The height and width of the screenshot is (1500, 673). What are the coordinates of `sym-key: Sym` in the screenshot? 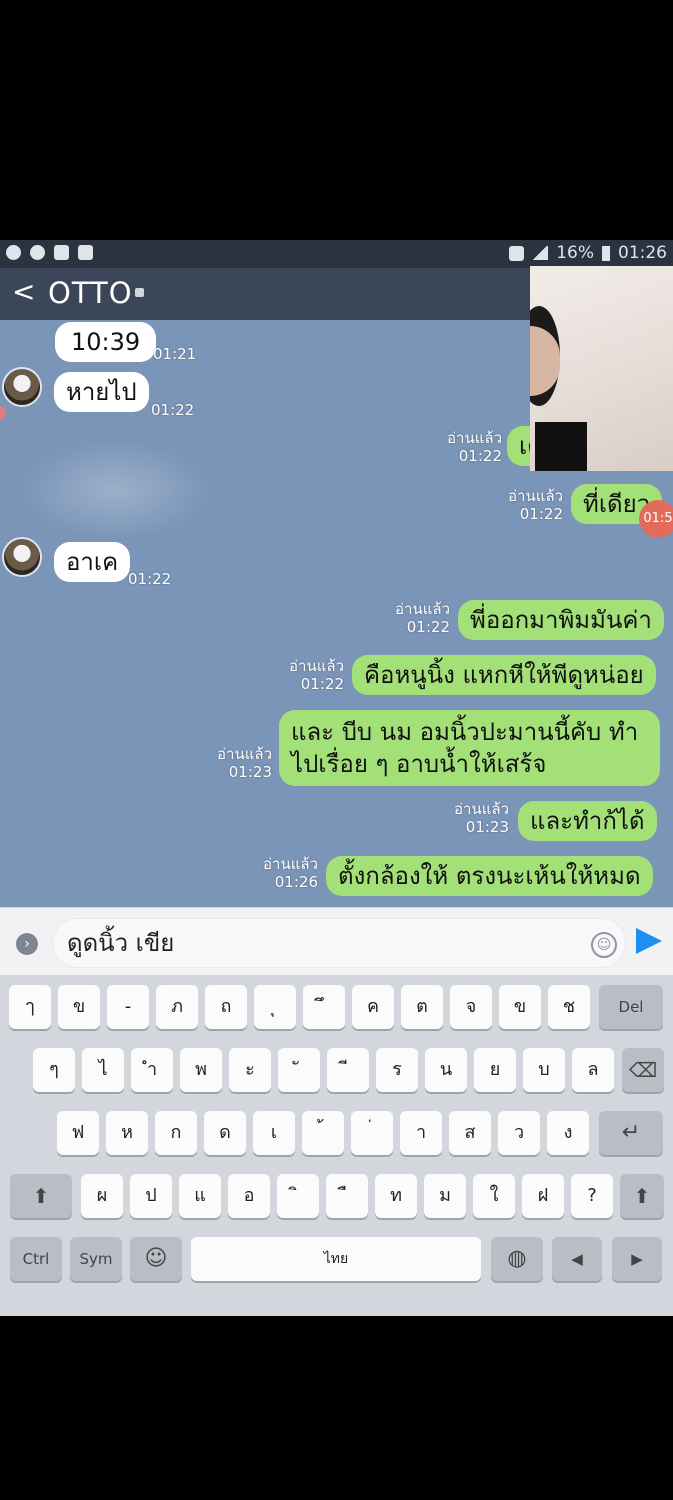 It's located at (96, 1259).